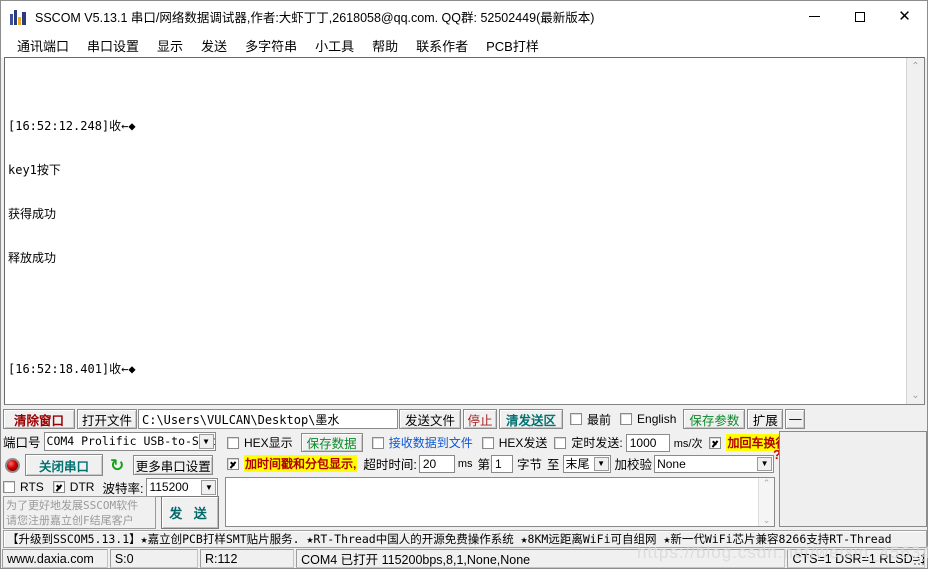 This screenshot has width=928, height=569. I want to click on status-sent-count: S:0, so click(153, 558).